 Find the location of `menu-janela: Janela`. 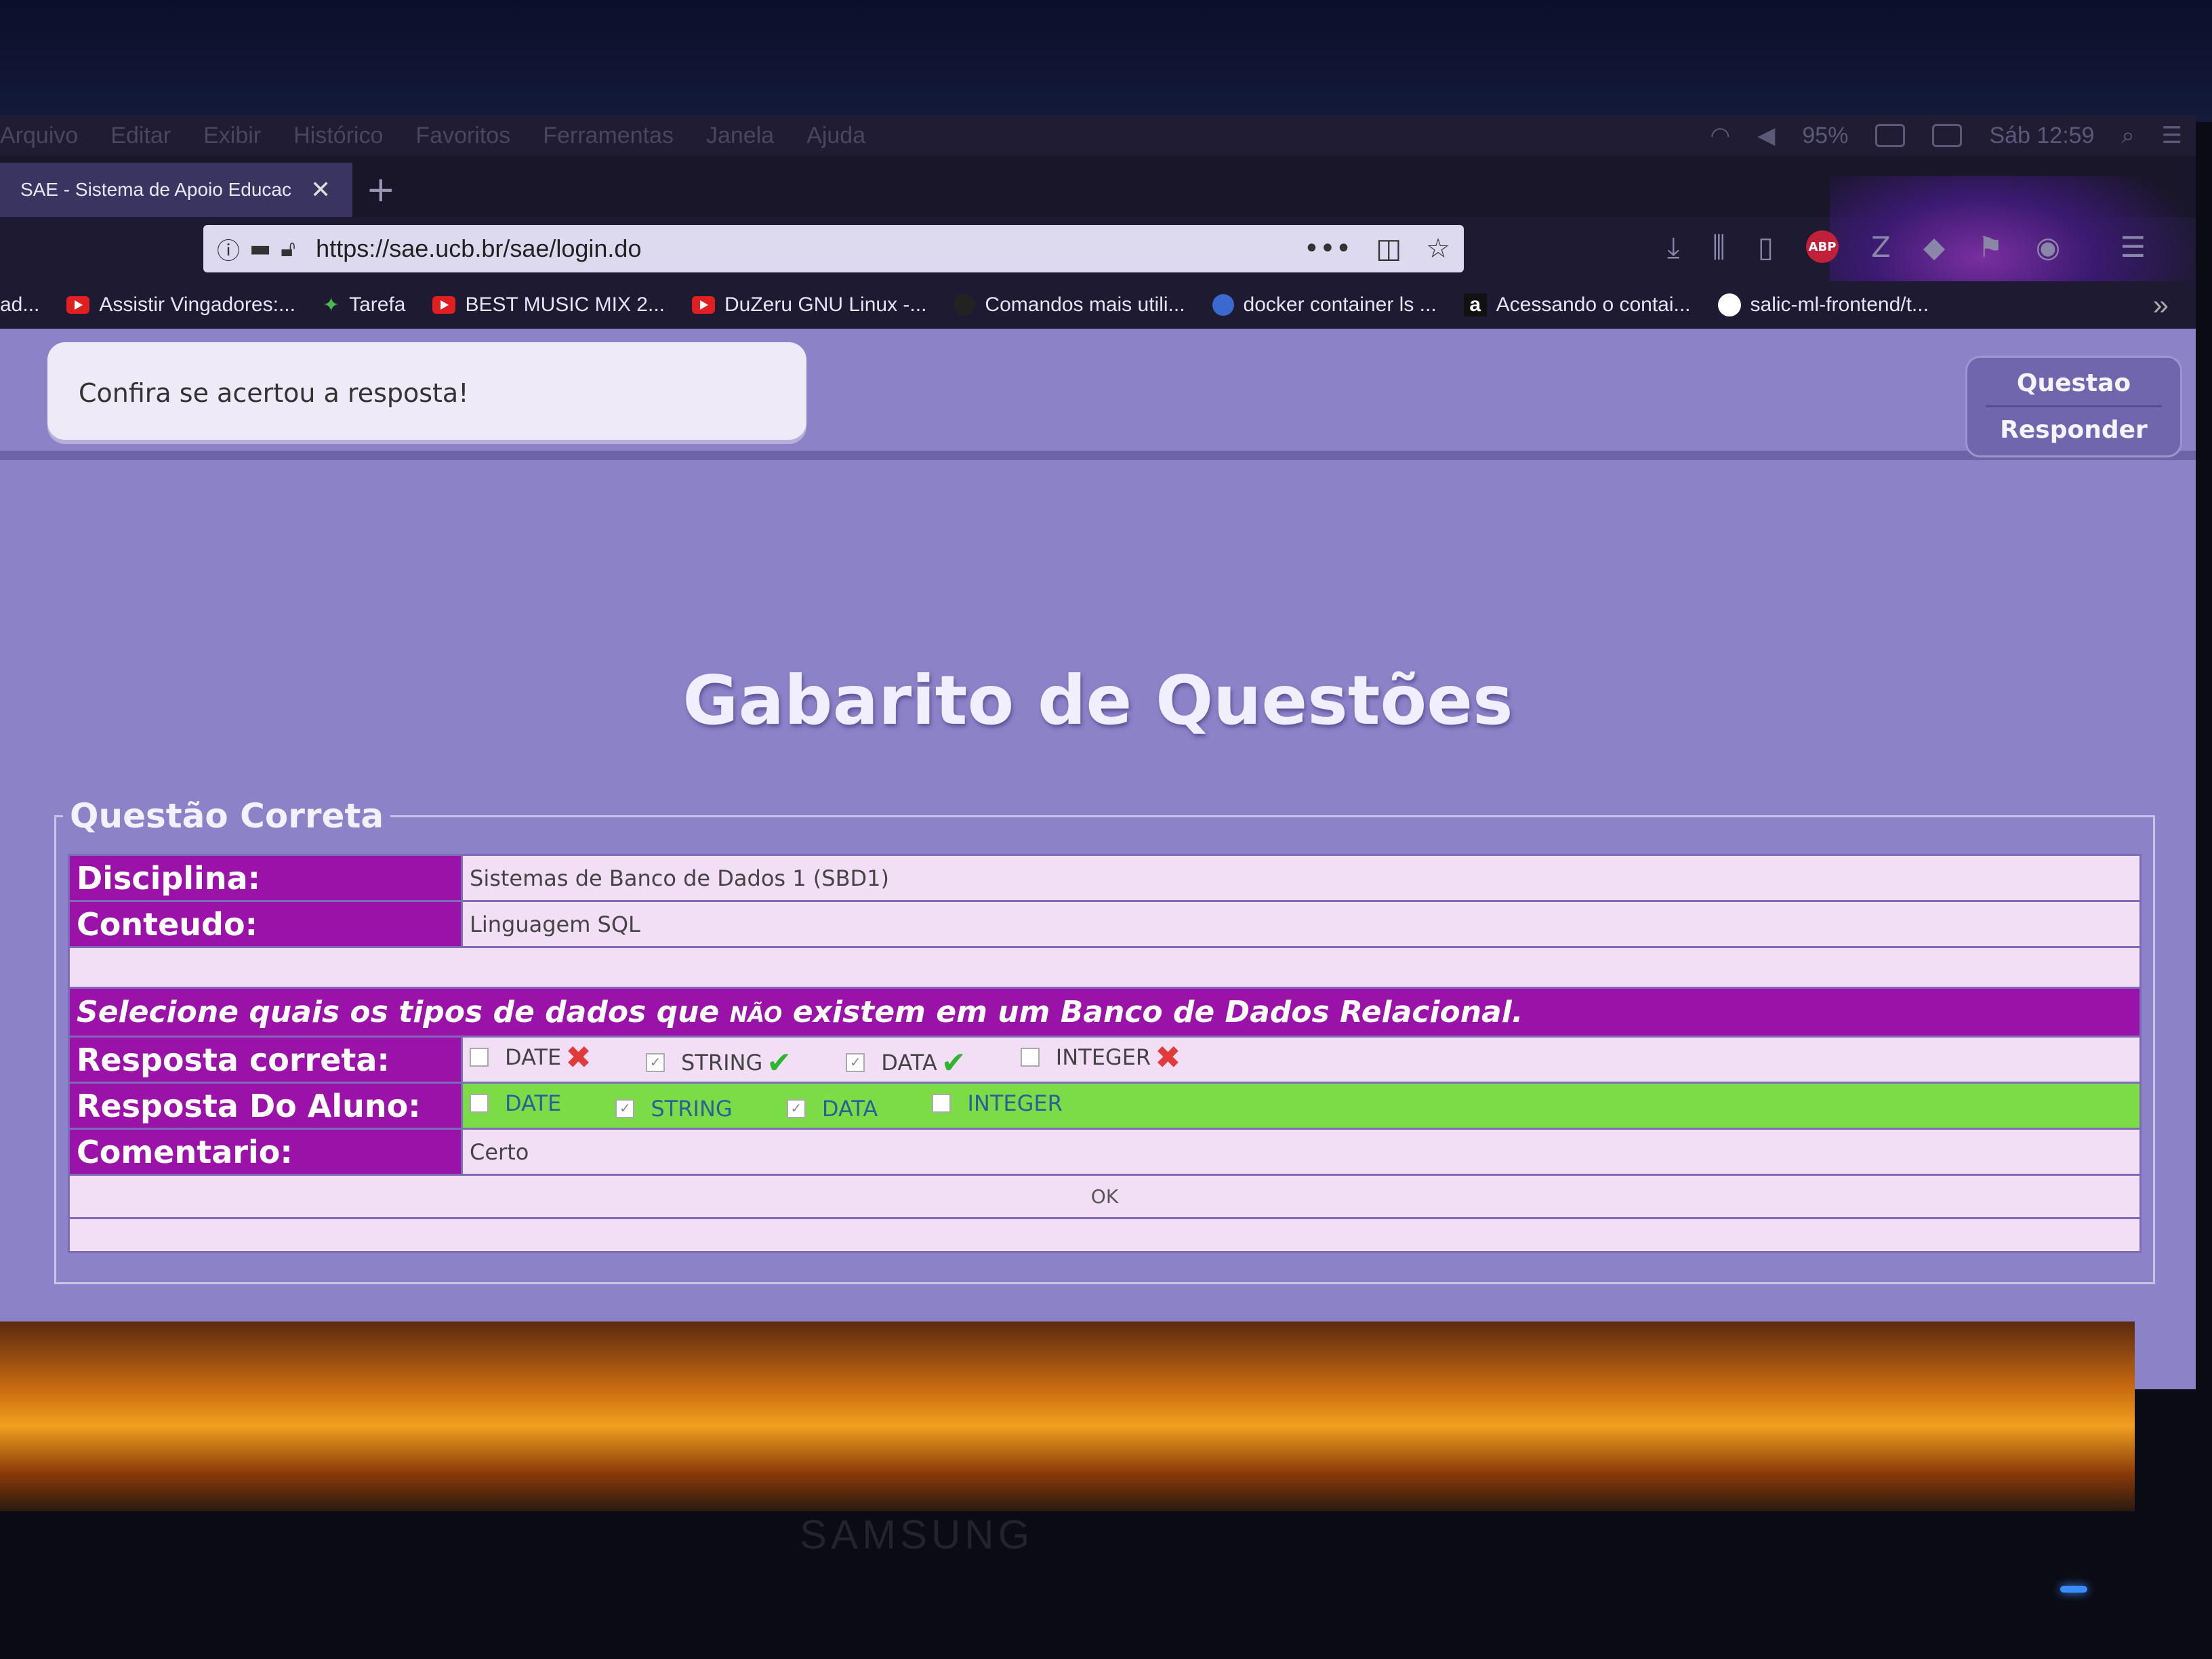

menu-janela: Janela is located at coordinates (740, 136).